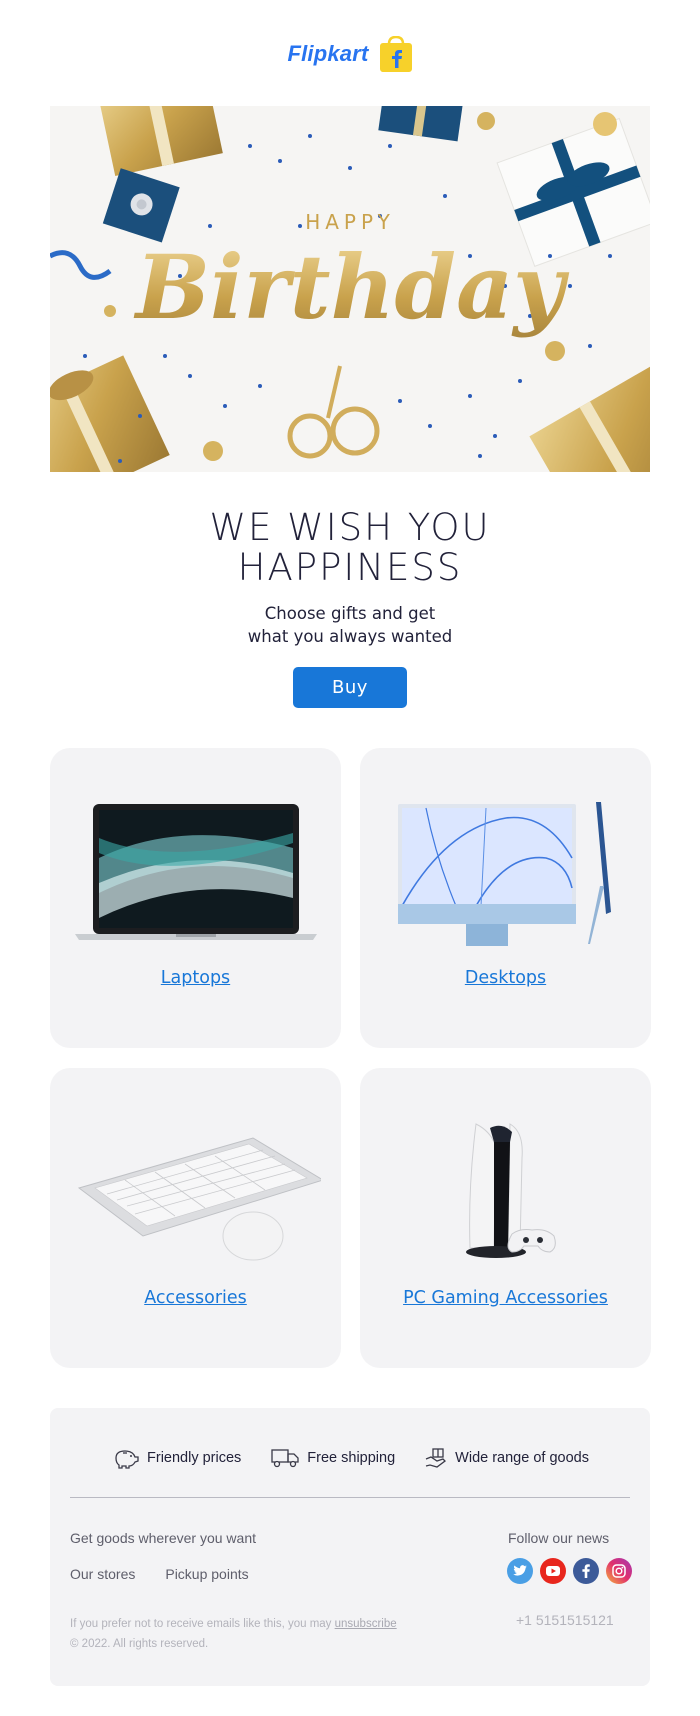 This screenshot has width=700, height=1716. What do you see at coordinates (195, 978) in the screenshot?
I see `category-link-laptops: Laptops` at bounding box center [195, 978].